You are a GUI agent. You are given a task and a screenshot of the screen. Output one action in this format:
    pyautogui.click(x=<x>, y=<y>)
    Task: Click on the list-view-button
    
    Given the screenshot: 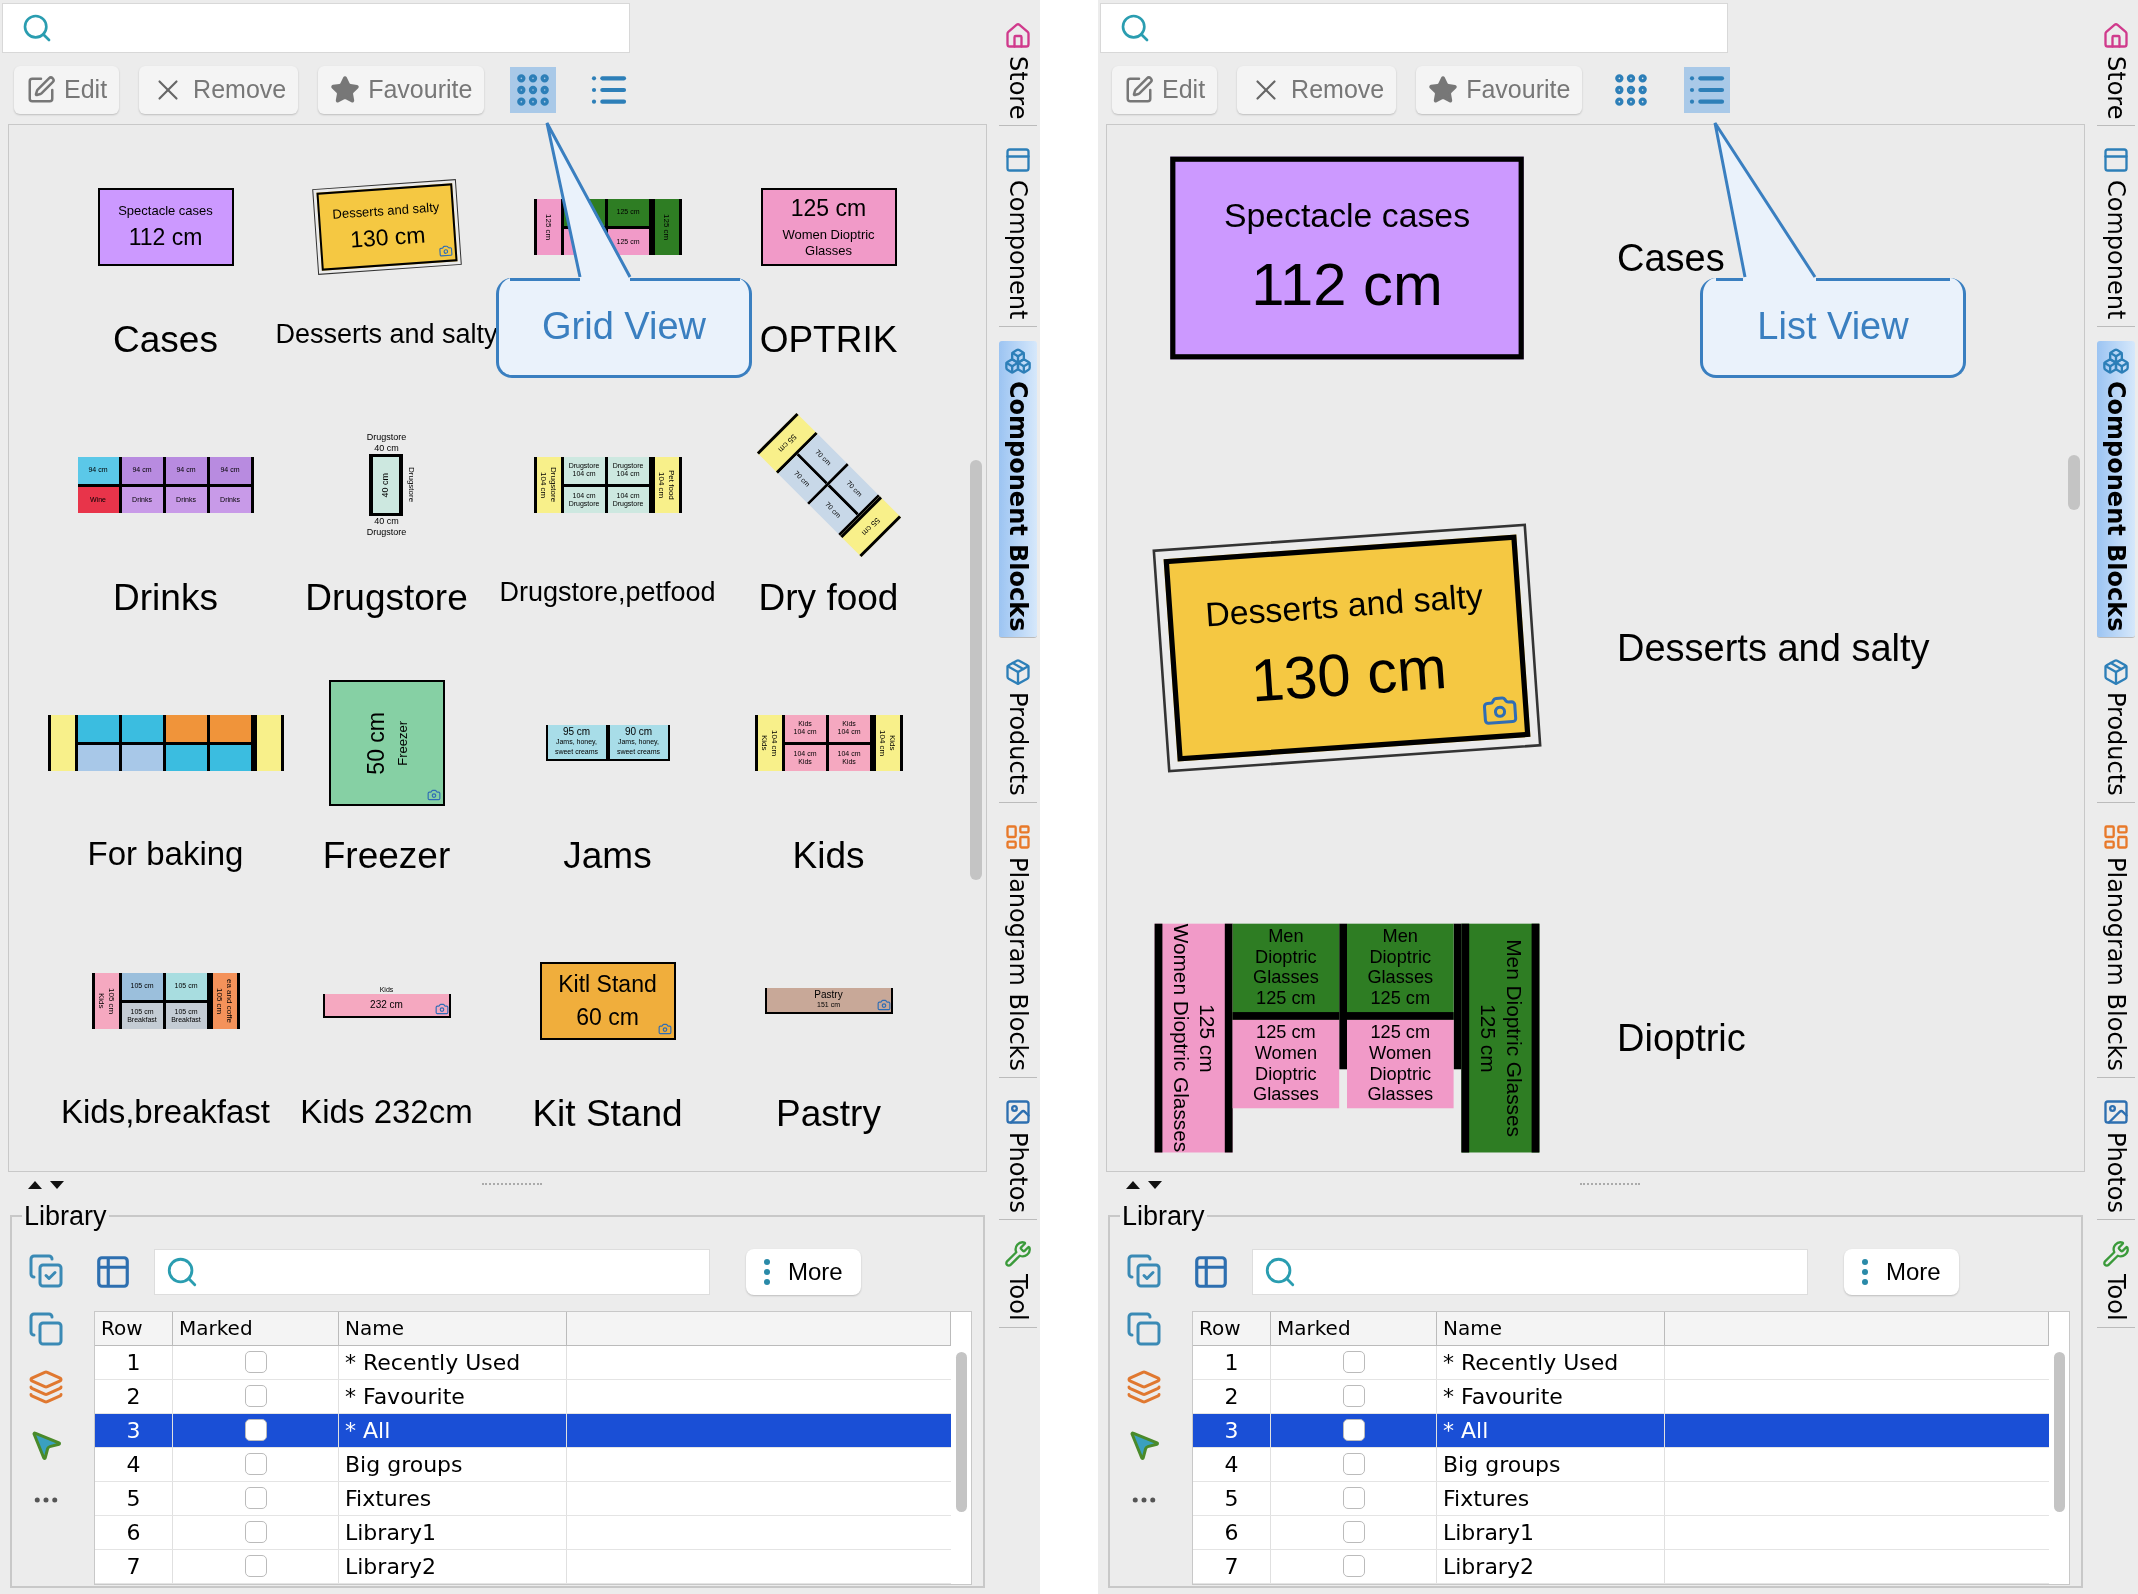 What is the action you would take?
    pyautogui.click(x=1707, y=90)
    